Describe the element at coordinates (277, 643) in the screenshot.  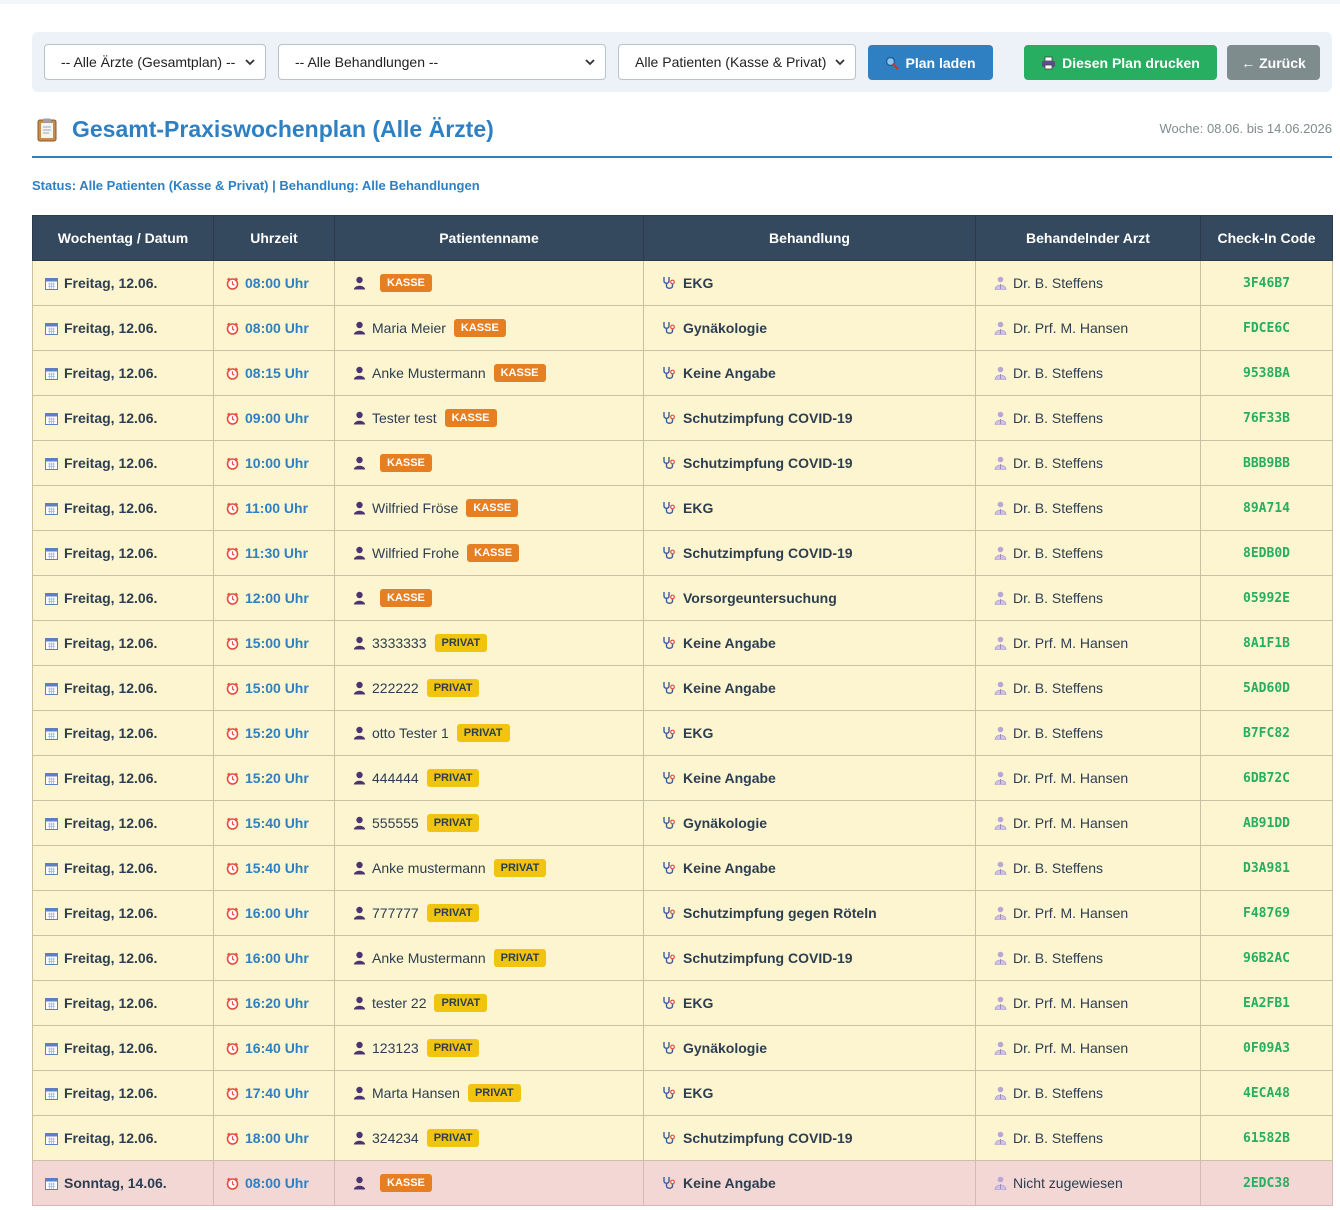
I see `time-text: 15:00 Uhr` at that location.